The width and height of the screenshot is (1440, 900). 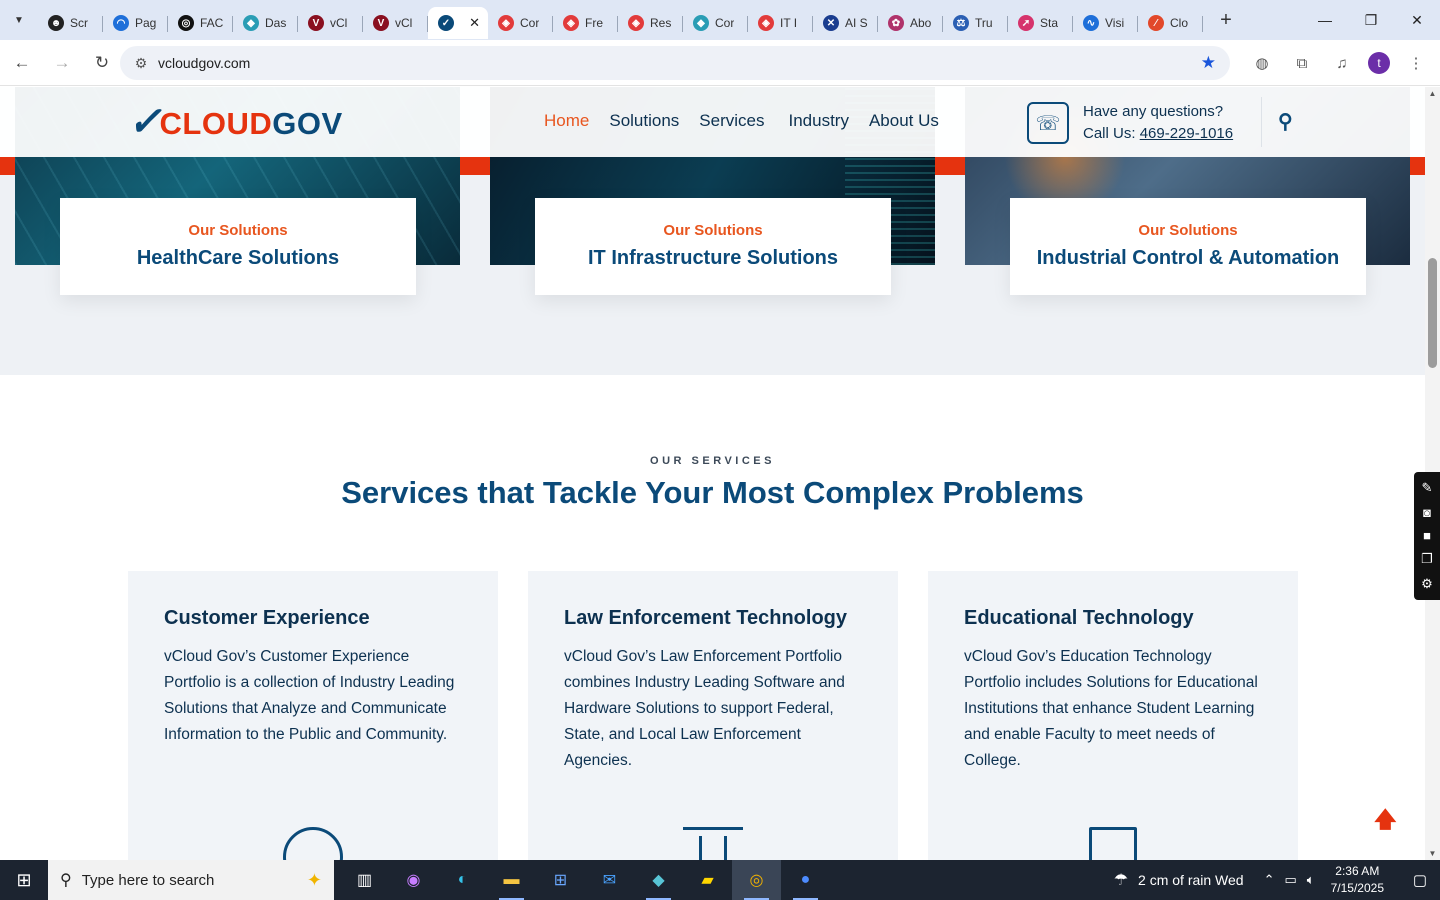 What do you see at coordinates (1417, 20) in the screenshot?
I see `close-window-button: ✕` at bounding box center [1417, 20].